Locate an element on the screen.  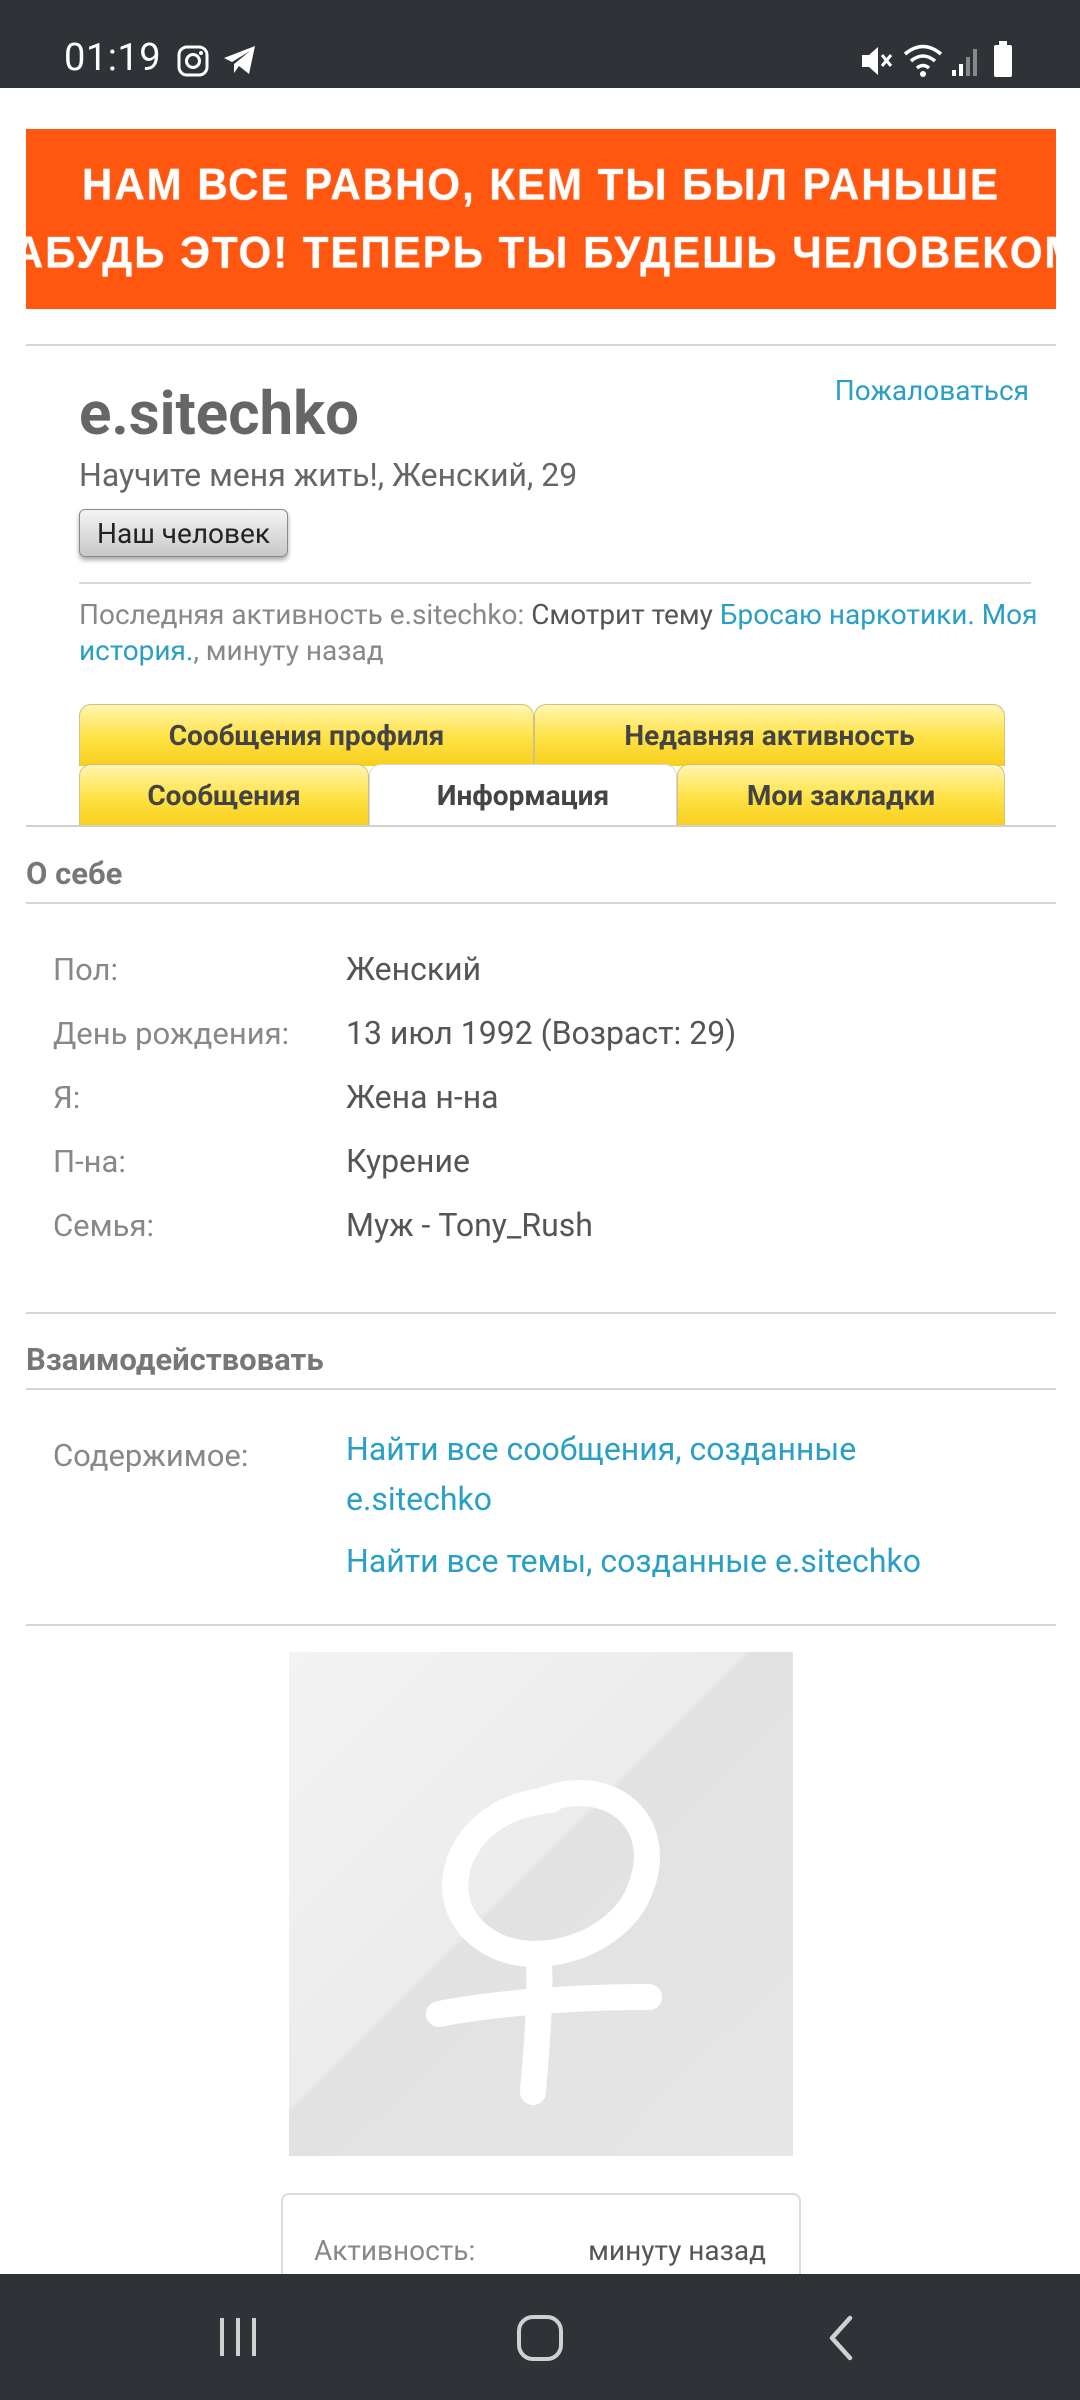
report-link: Пожаловаться is located at coordinates (932, 390).